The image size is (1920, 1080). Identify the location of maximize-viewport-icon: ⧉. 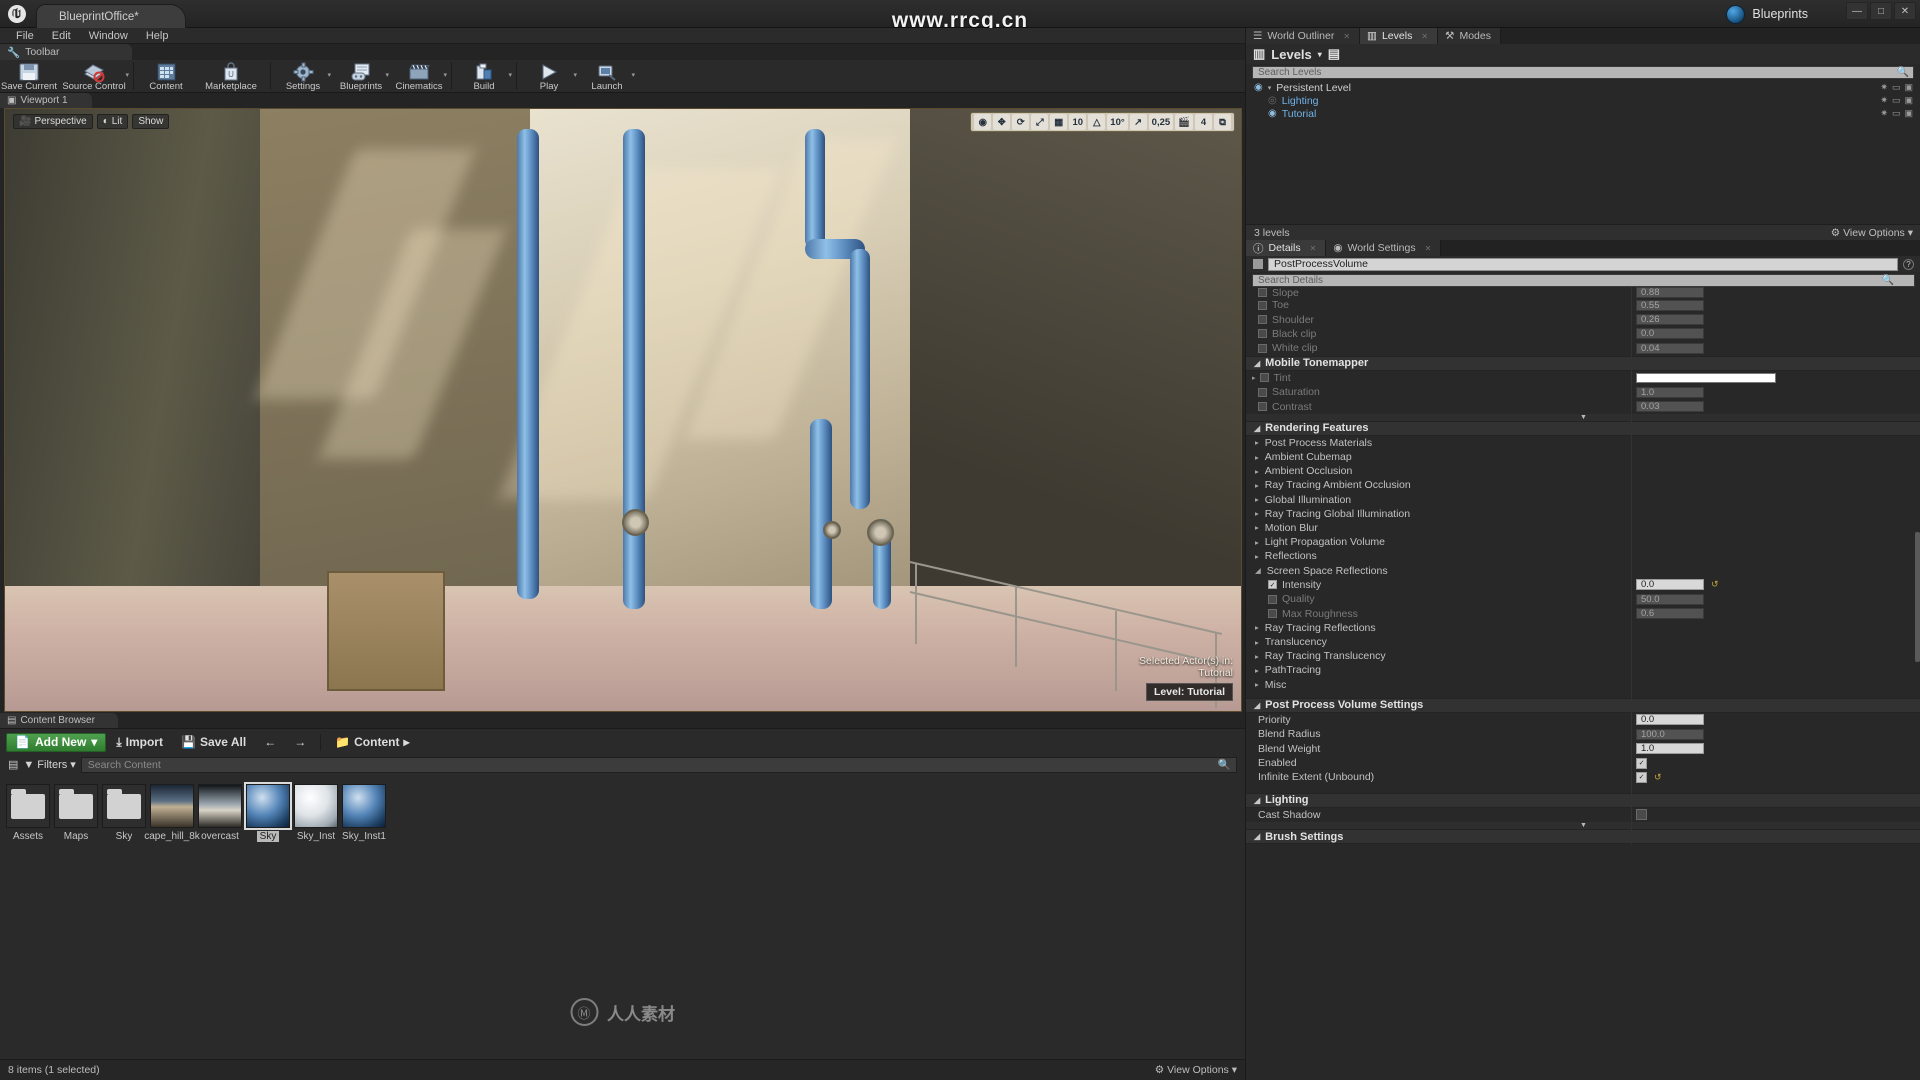
(1222, 122).